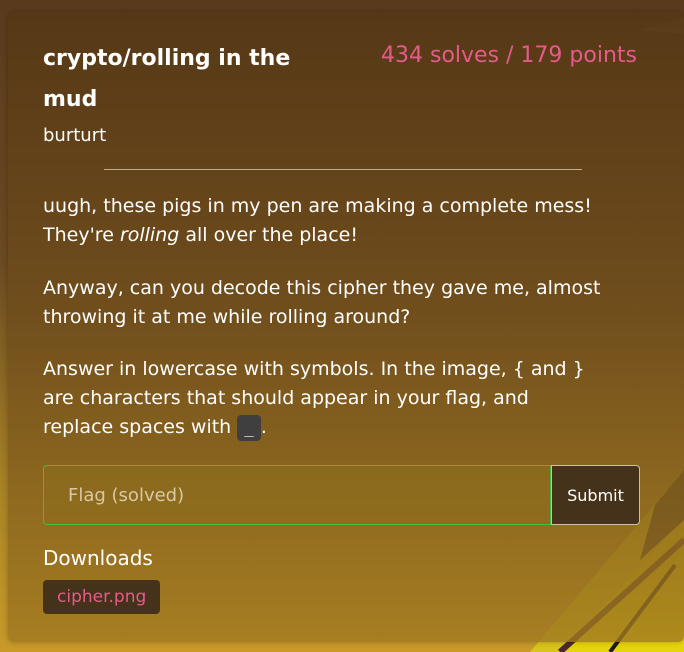  What do you see at coordinates (268, 235) in the screenshot?
I see `description-text: all over the place!` at bounding box center [268, 235].